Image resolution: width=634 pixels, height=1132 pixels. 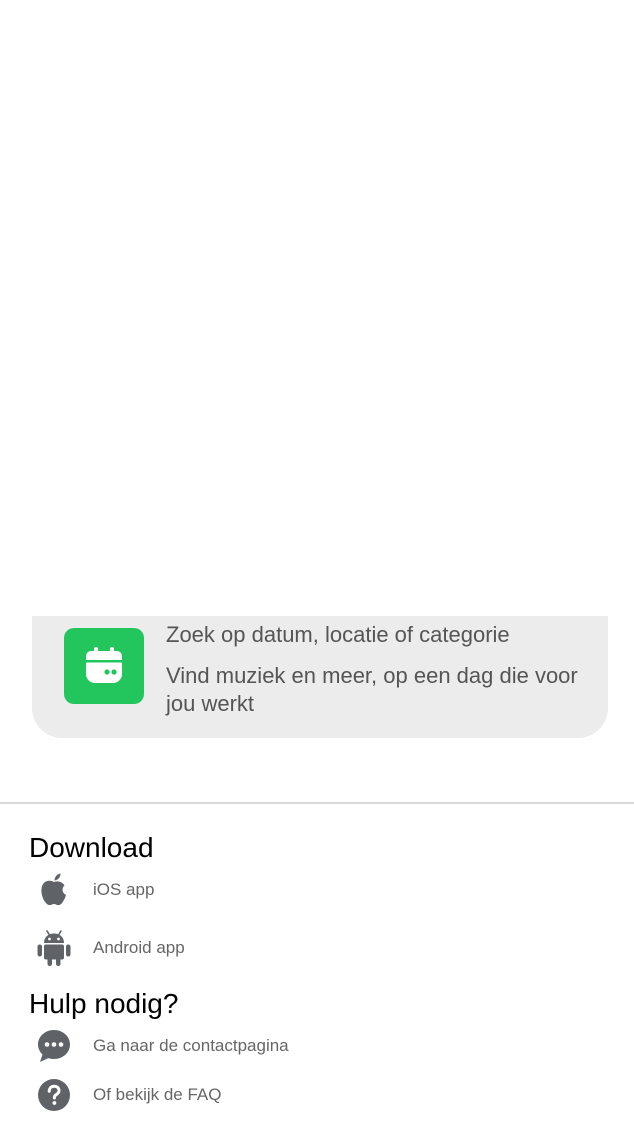 I want to click on calendar-icon, so click(x=104, y=665).